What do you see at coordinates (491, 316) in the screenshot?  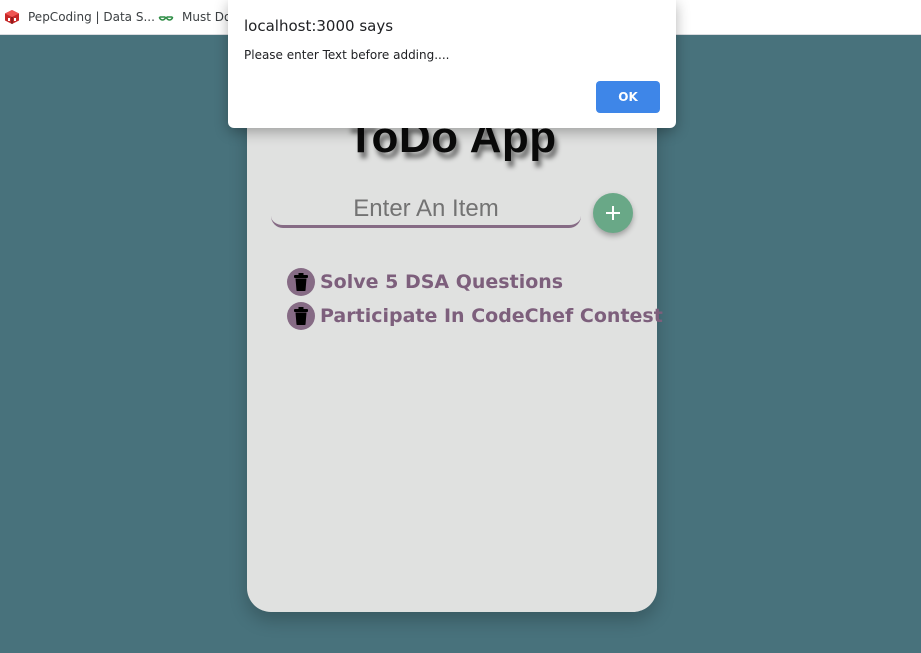 I see `todo-item-text: Participate In CodeChef Contest` at bounding box center [491, 316].